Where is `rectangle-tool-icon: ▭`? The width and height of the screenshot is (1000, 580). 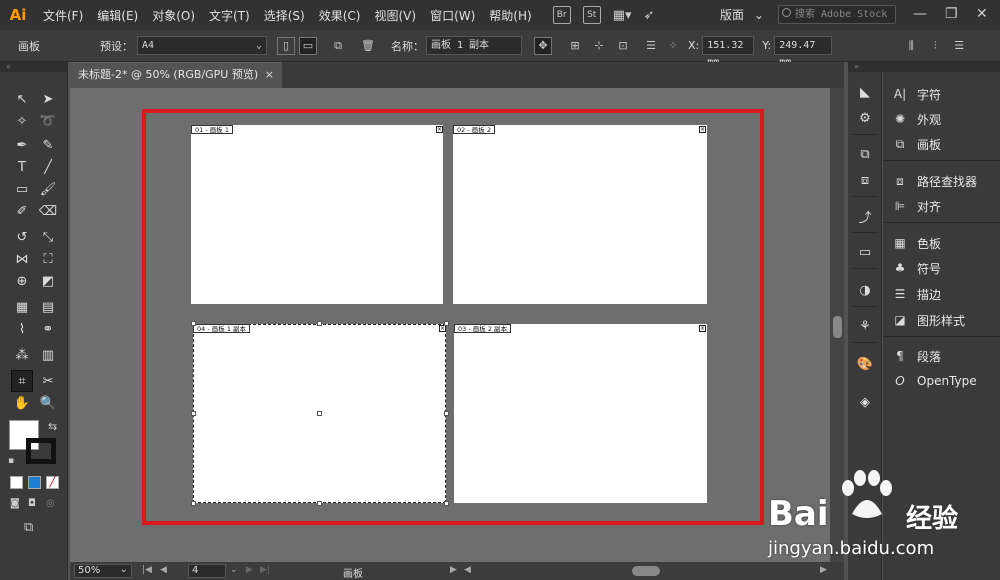
rectangle-tool-icon: ▭ is located at coordinates (22, 189).